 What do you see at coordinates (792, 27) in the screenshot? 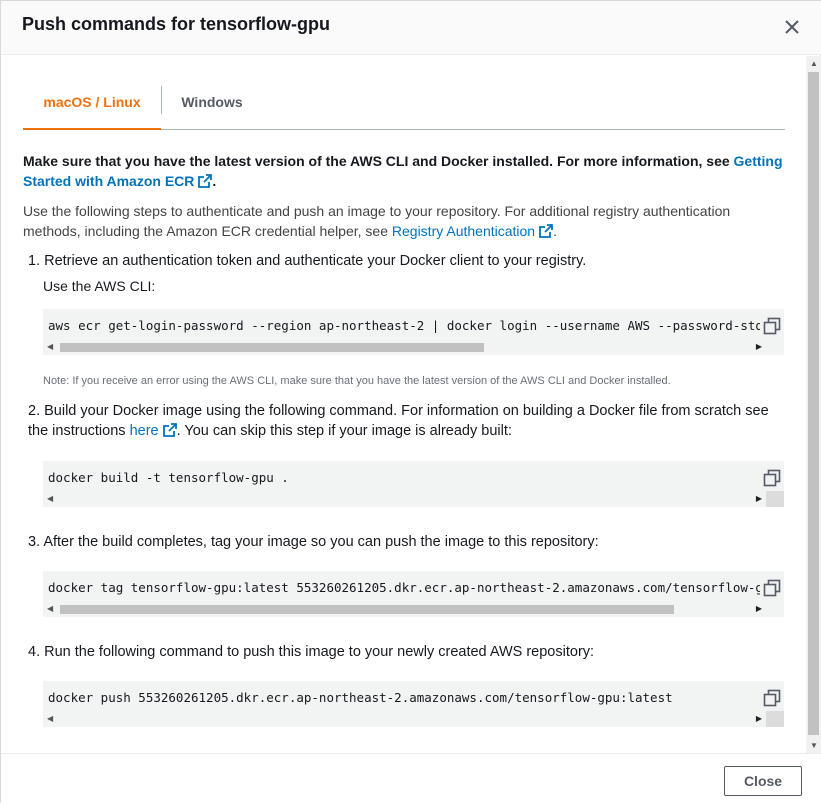
I see `close-icon` at bounding box center [792, 27].